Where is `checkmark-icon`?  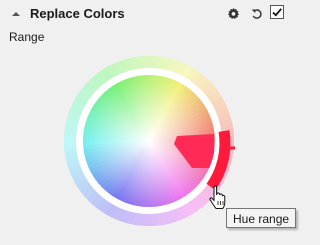
checkmark-icon is located at coordinates (277, 12).